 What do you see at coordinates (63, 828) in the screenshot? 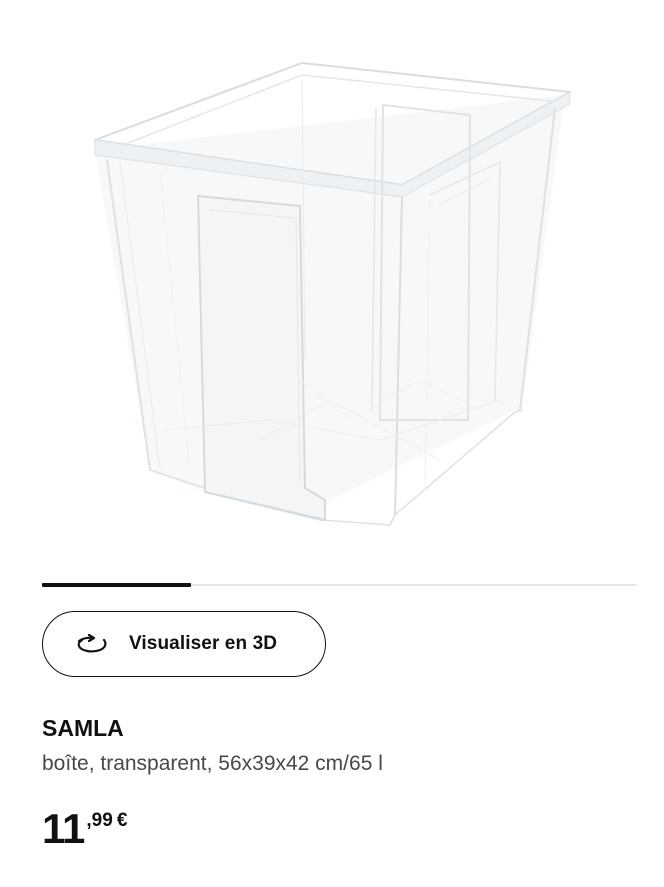
I see `price-integer: 11` at bounding box center [63, 828].